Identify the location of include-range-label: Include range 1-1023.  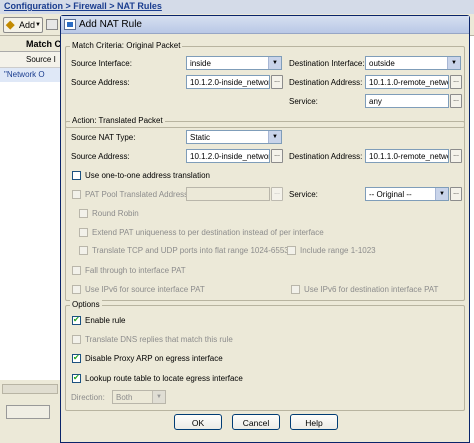
(338, 250).